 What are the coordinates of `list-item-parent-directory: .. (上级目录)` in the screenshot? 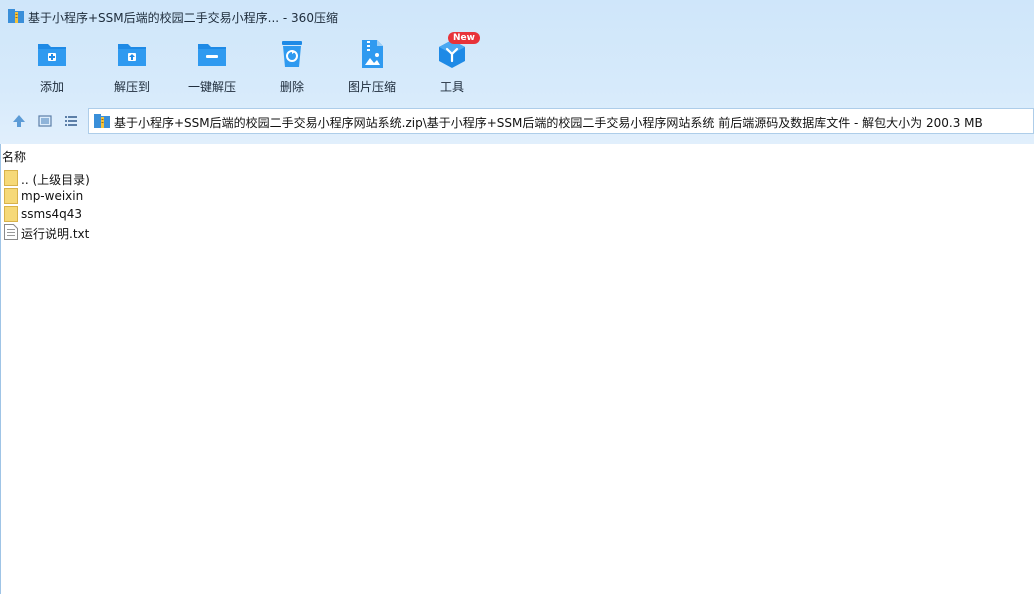 It's located at (153, 178).